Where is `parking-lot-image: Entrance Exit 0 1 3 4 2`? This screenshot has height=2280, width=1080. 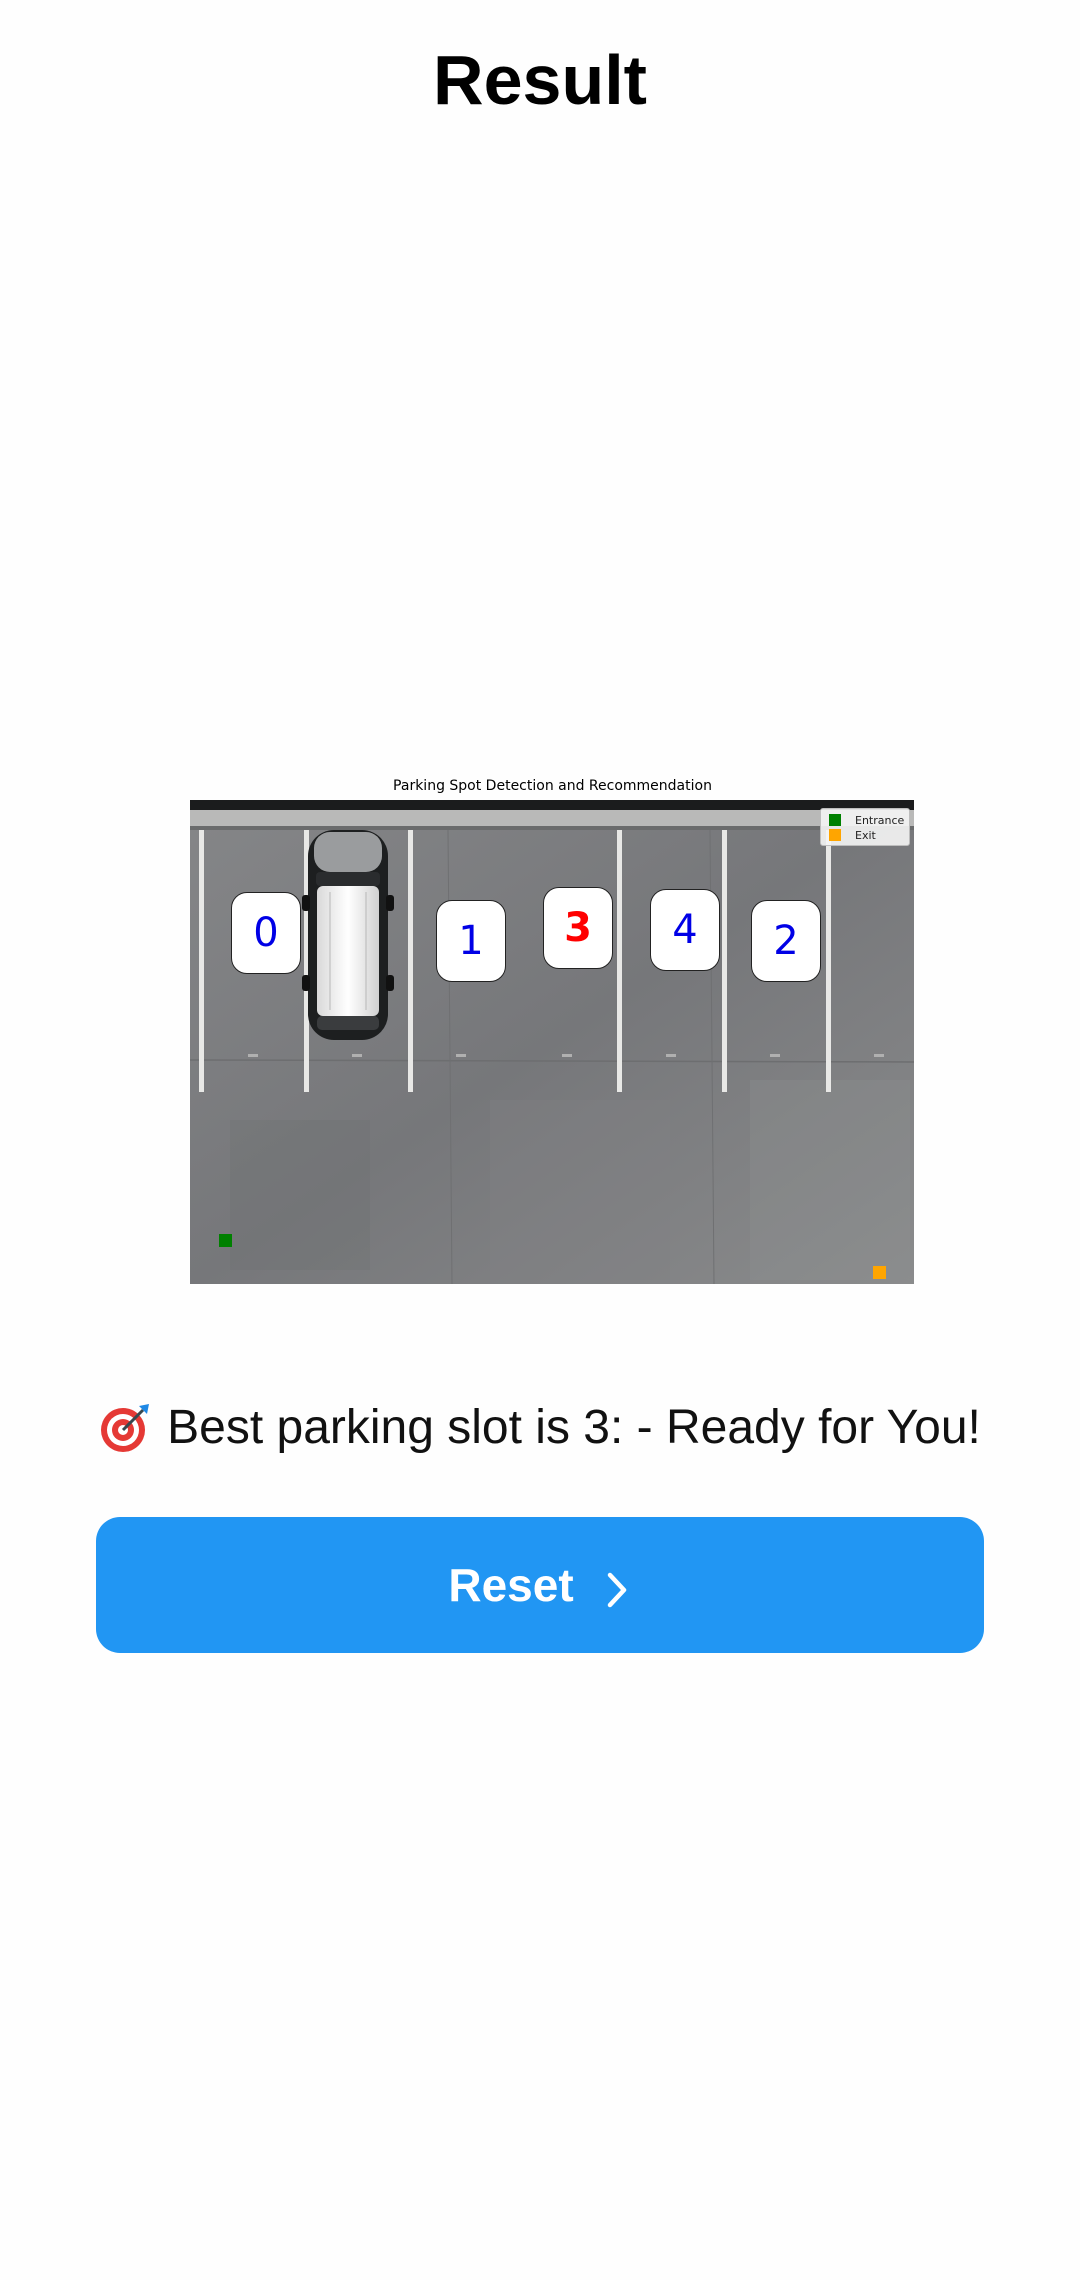 parking-lot-image: Entrance Exit 0 1 3 4 2 is located at coordinates (552, 1042).